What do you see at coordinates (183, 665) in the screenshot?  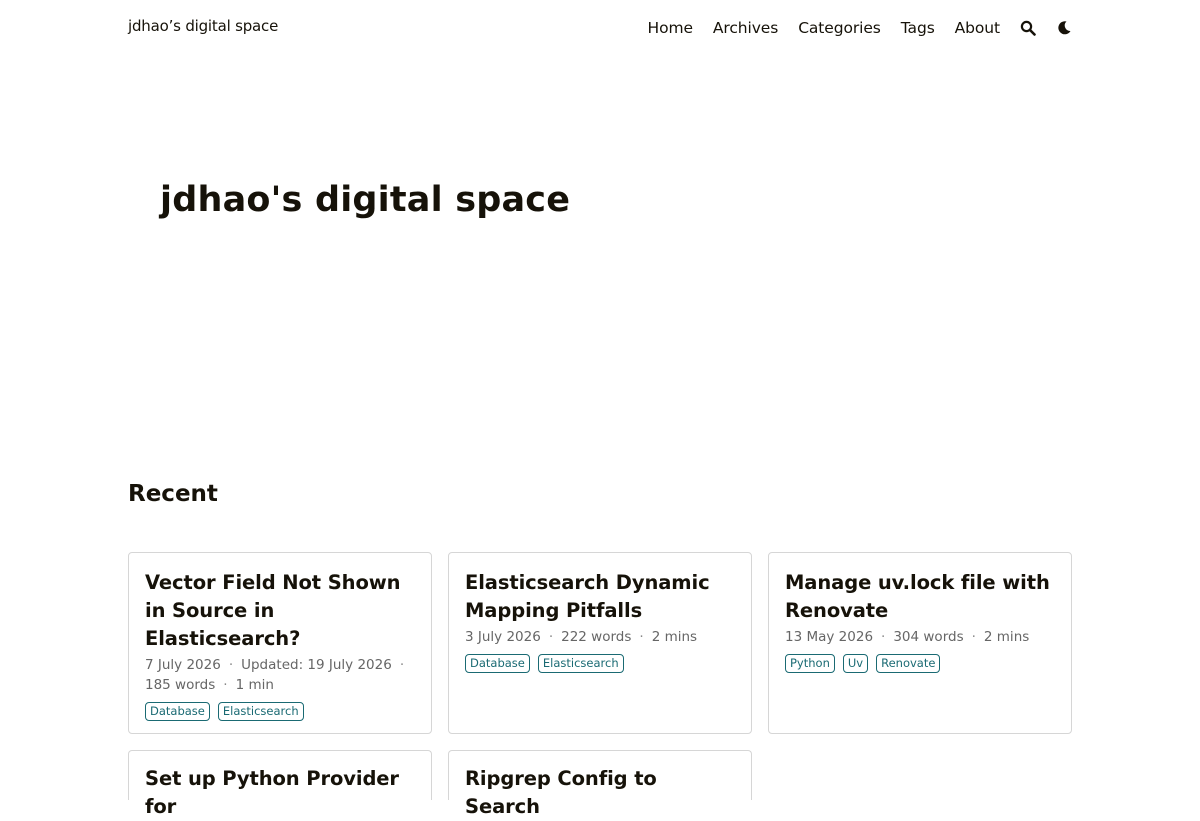 I see `post-date: 7 July 2026` at bounding box center [183, 665].